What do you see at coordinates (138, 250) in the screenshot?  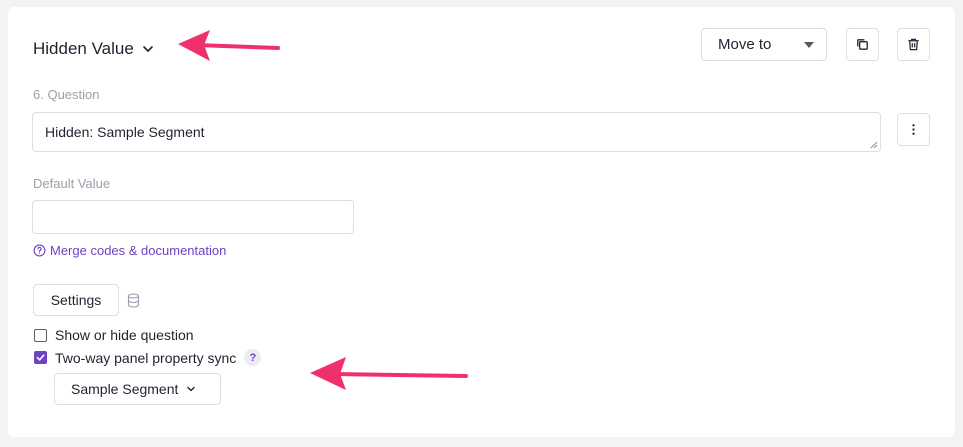 I see `merge-codes-label: Merge codes & documentation` at bounding box center [138, 250].